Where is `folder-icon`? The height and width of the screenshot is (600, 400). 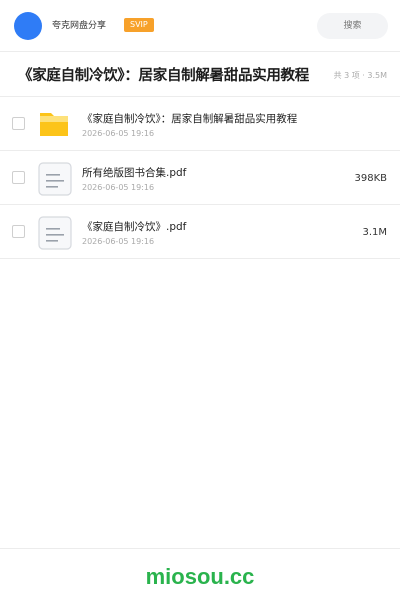
folder-icon is located at coordinates (54, 124).